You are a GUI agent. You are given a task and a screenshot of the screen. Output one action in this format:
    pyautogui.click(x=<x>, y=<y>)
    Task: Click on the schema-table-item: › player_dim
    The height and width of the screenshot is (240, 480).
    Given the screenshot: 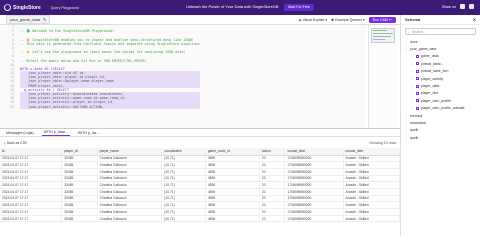 What is the action you would take?
    pyautogui.click(x=440, y=93)
    